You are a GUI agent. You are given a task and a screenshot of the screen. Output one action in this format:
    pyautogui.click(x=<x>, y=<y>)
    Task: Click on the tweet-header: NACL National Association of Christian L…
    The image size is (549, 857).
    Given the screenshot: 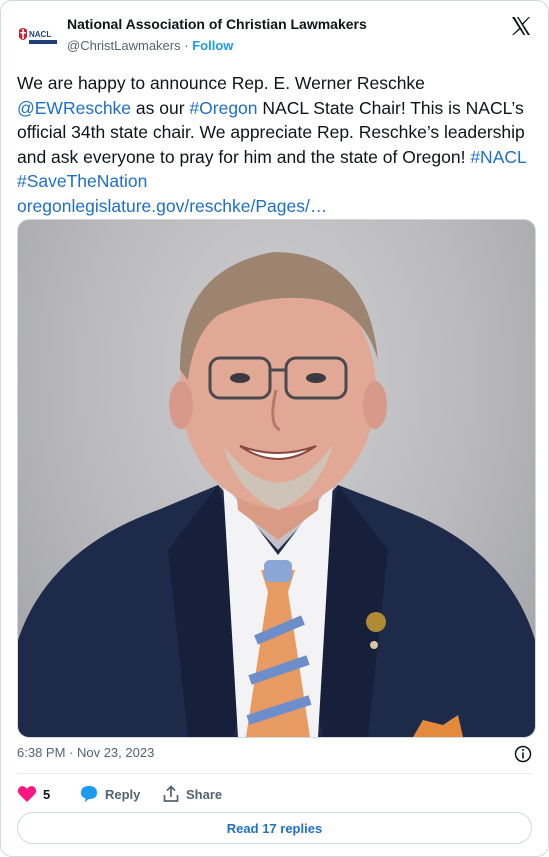 What is the action you would take?
    pyautogui.click(x=274, y=37)
    